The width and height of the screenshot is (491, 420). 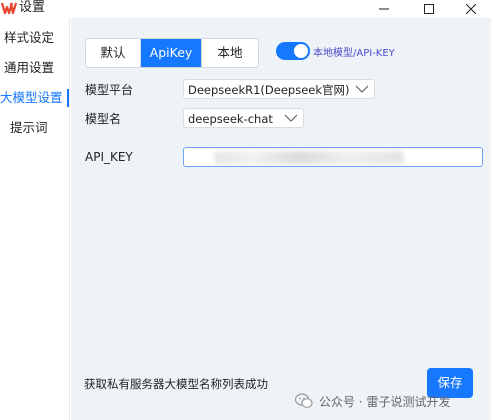 What do you see at coordinates (293, 51) in the screenshot?
I see `local-api-toggle` at bounding box center [293, 51].